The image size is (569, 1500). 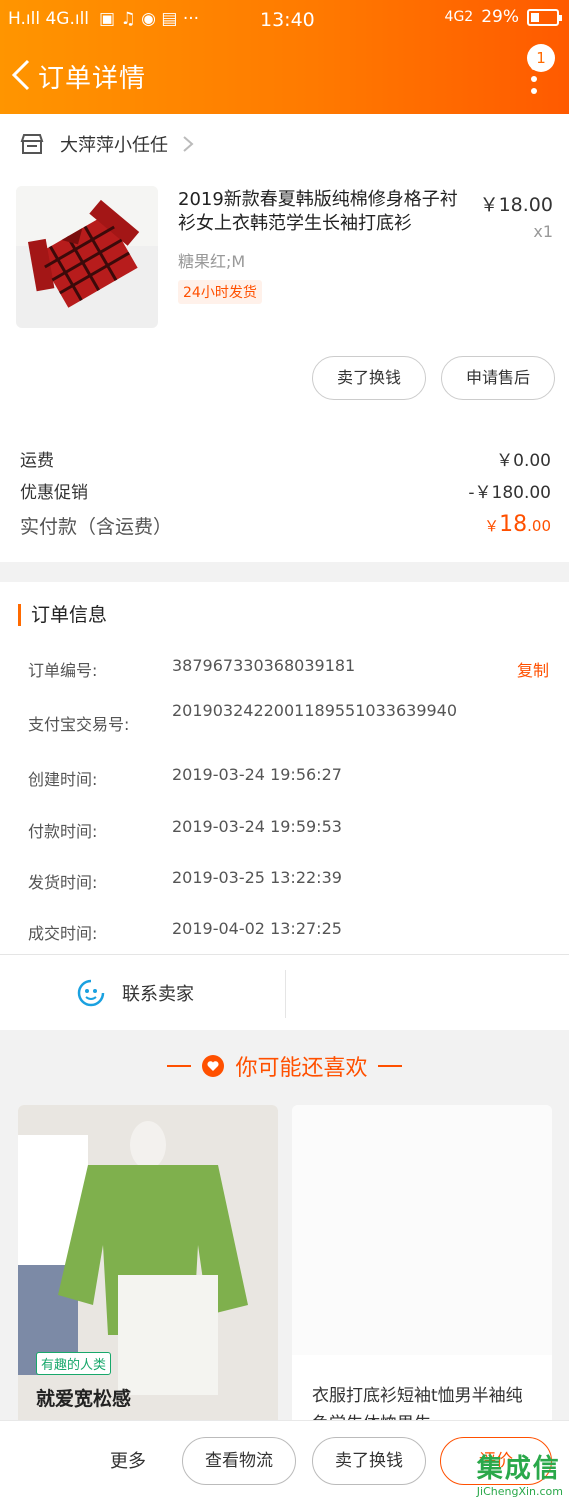 I want to click on order-number-value: 387967330368039181, so click(x=264, y=665).